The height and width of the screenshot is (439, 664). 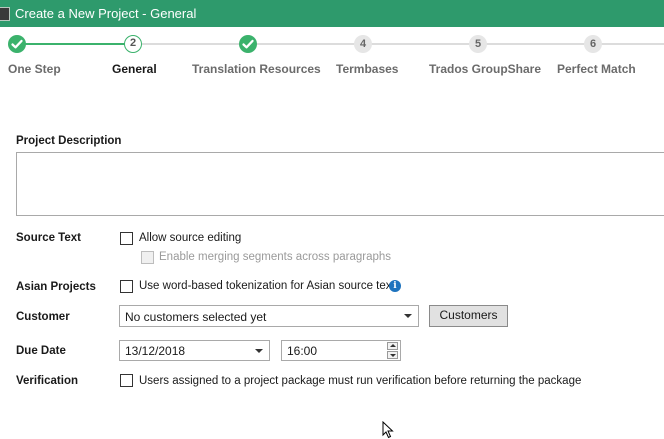 I want to click on step-2-circle: 2, so click(x=133, y=44).